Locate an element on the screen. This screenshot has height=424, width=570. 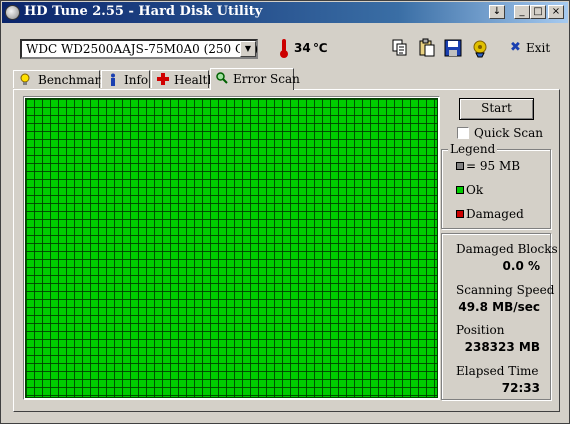
tab-error-scan: Error Scan is located at coordinates (255, 79).